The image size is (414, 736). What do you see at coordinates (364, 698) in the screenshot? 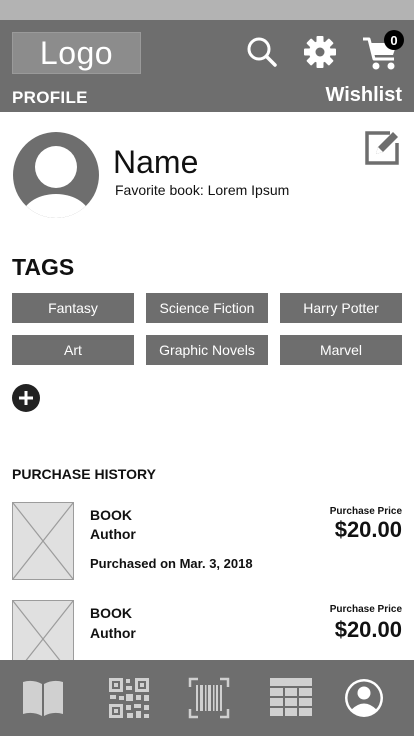
I see `profile-icon` at bounding box center [364, 698].